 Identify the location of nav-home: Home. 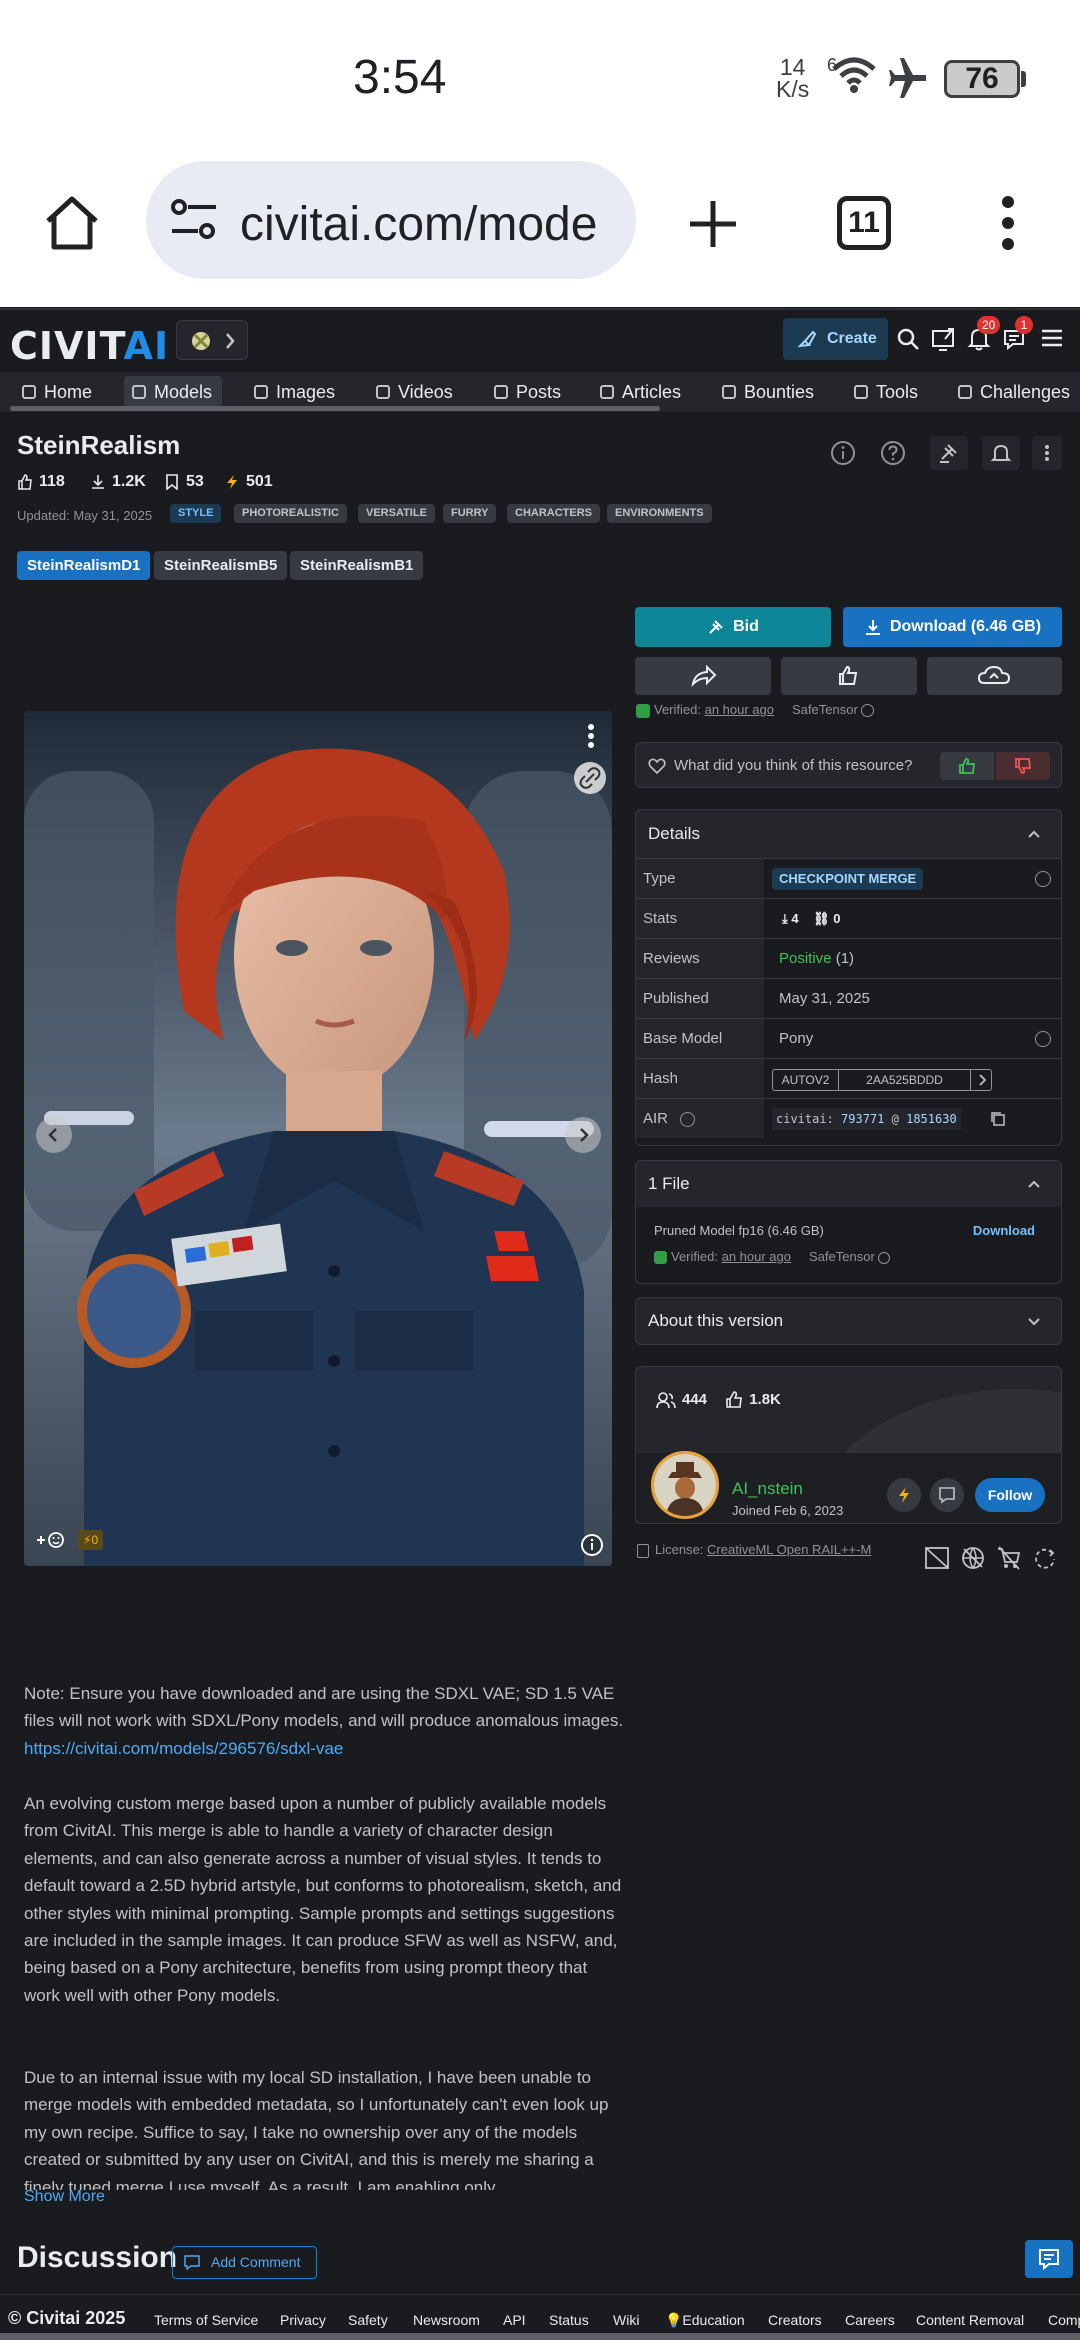
(53, 392).